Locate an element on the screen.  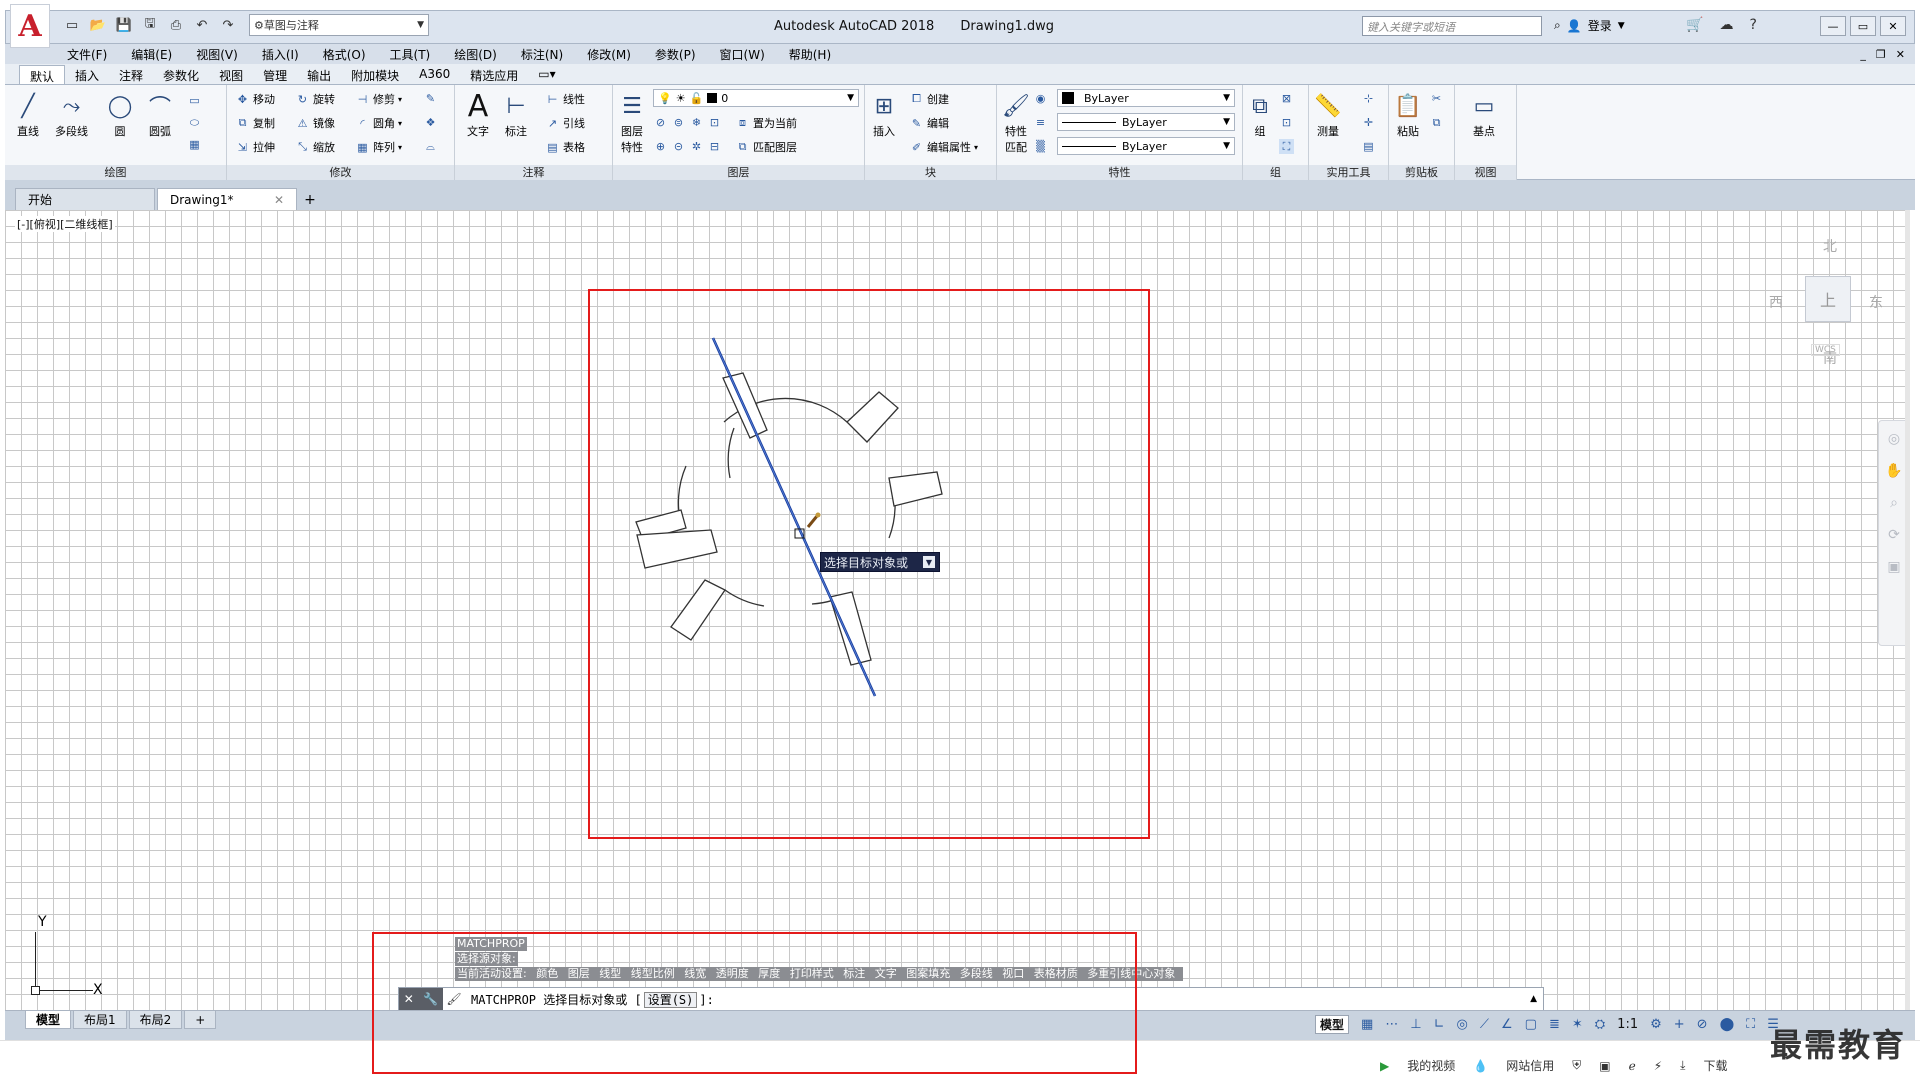
insert-block-button: ⊞ 插入 is located at coordinates (884, 114).